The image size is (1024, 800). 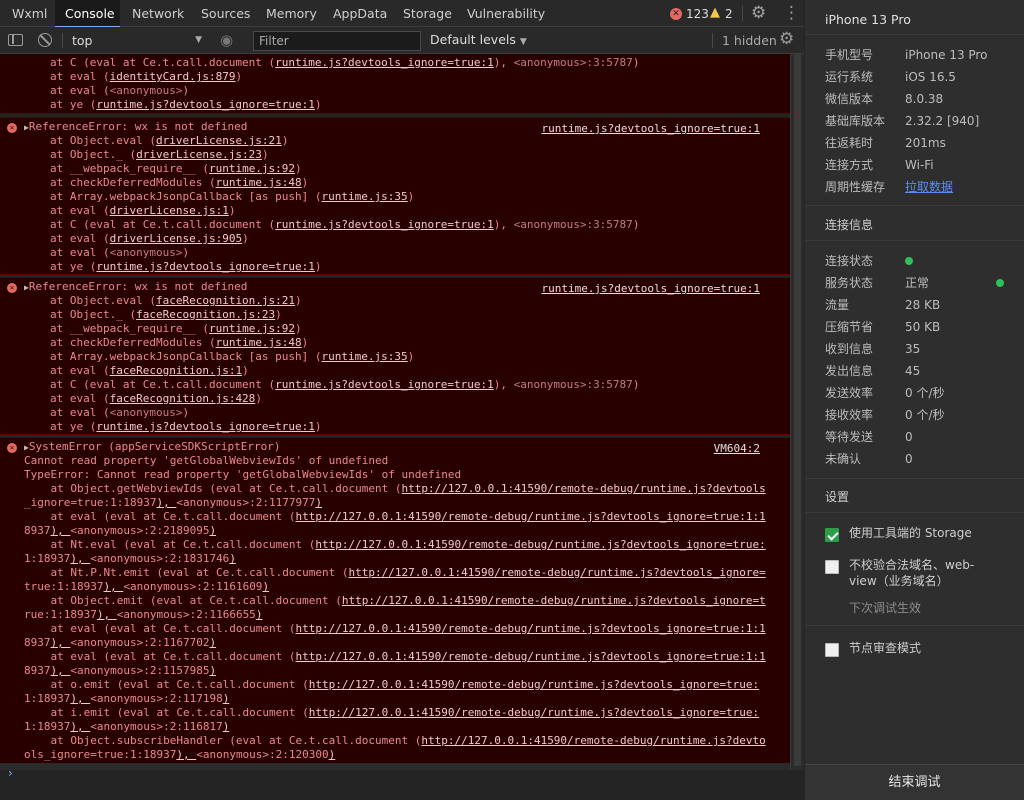 What do you see at coordinates (395, 447) in the screenshot?
I see `error-title: ▶SystemError (appServiceSDKScriptError)` at bounding box center [395, 447].